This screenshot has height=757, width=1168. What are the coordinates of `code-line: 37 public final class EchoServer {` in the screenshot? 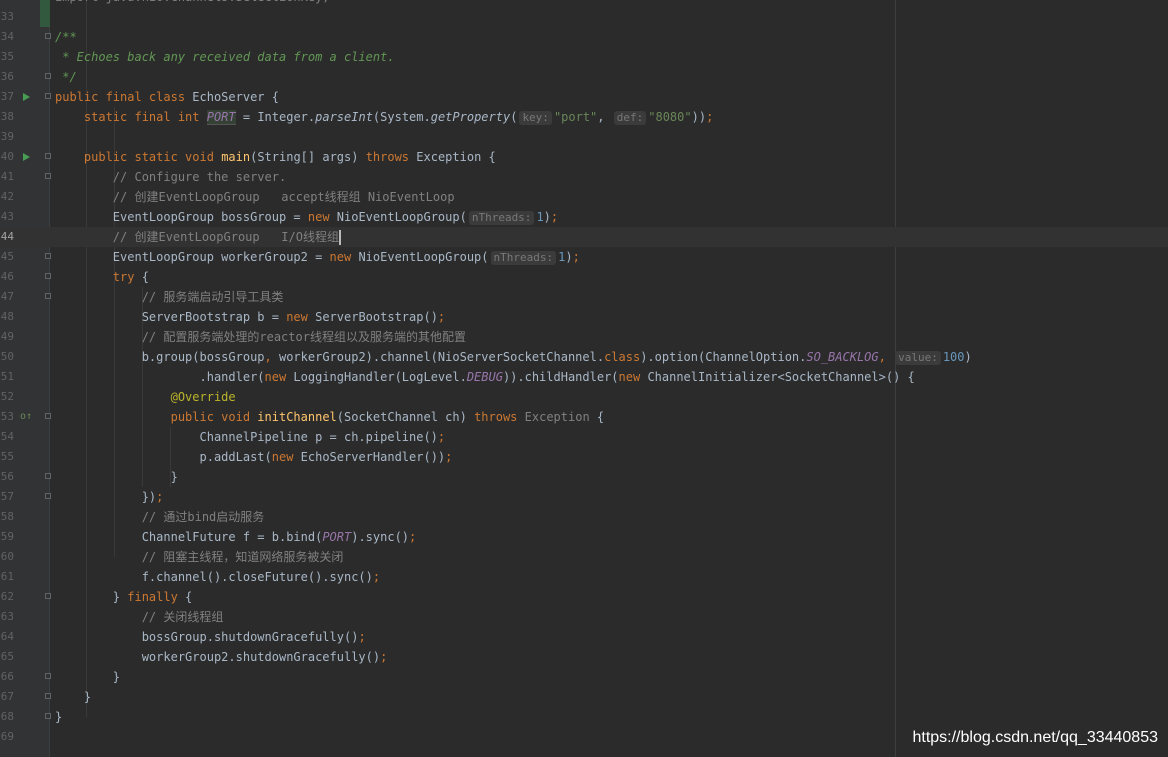 It's located at (584, 97).